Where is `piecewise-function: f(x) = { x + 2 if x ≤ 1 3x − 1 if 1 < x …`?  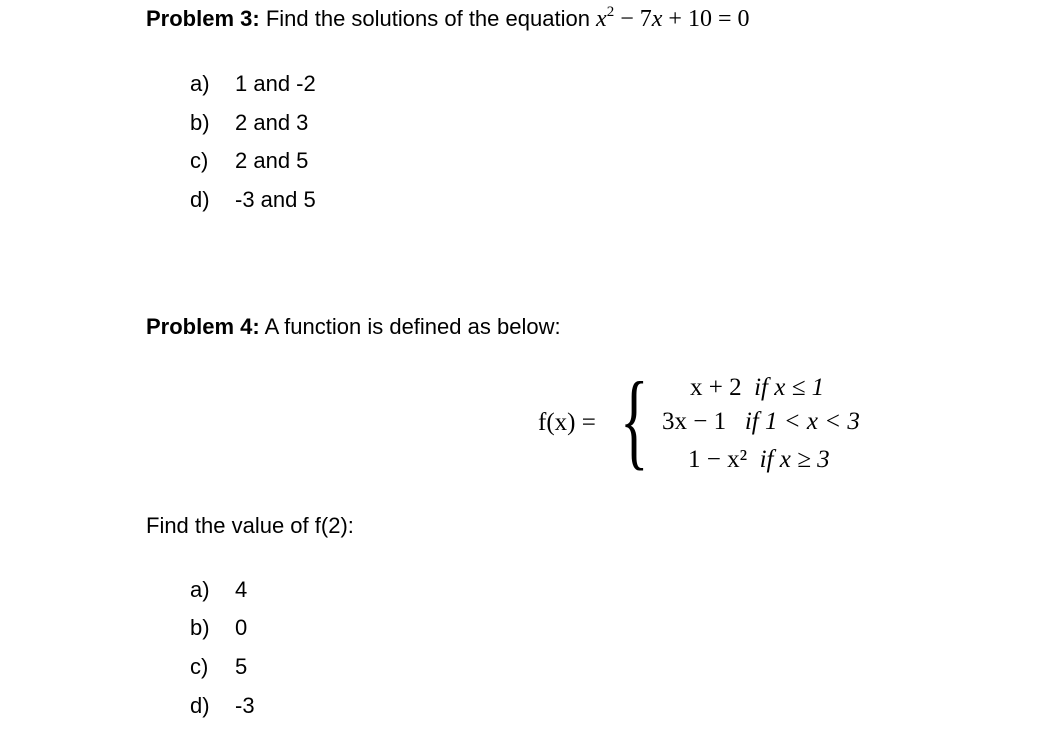
piecewise-function: f(x) = { x + 2 if x ≤ 1 3x − 1 if 1 < x … is located at coordinates (738, 424).